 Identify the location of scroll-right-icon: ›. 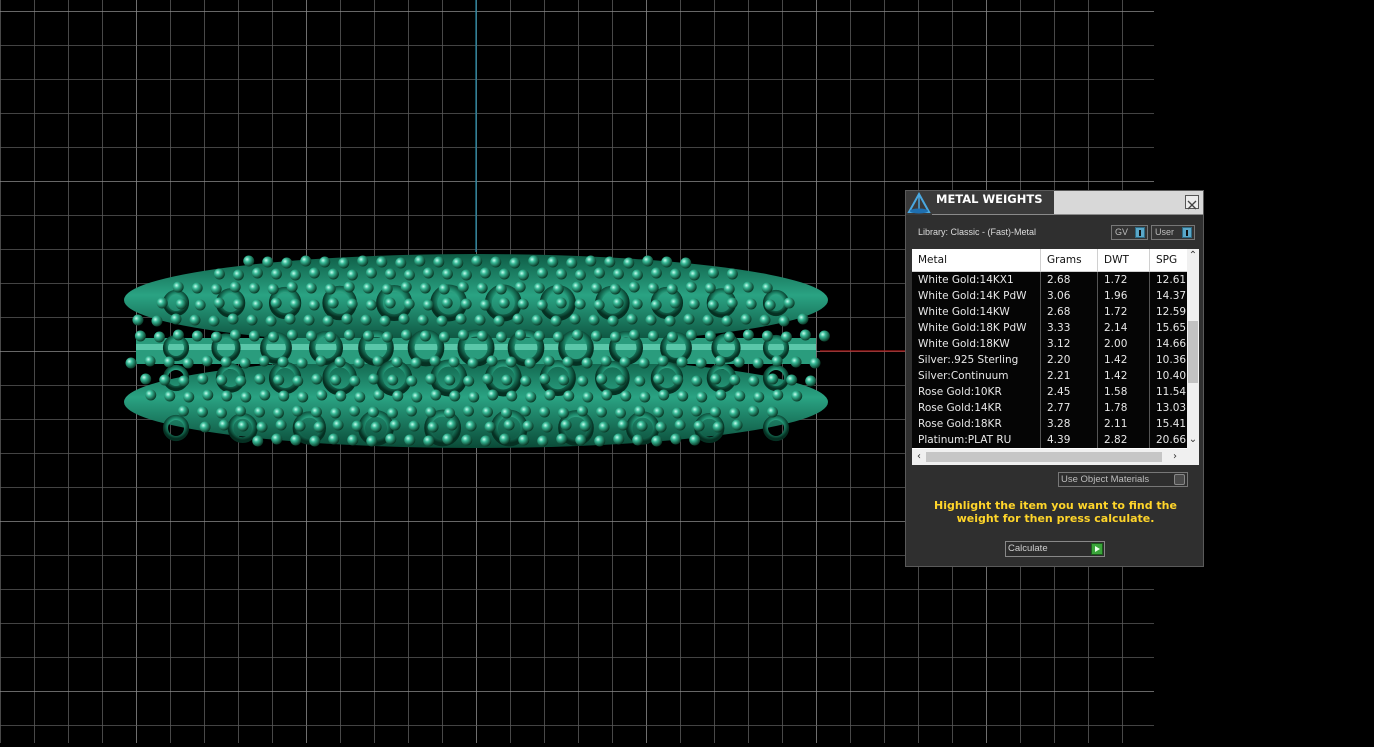
(1175, 457).